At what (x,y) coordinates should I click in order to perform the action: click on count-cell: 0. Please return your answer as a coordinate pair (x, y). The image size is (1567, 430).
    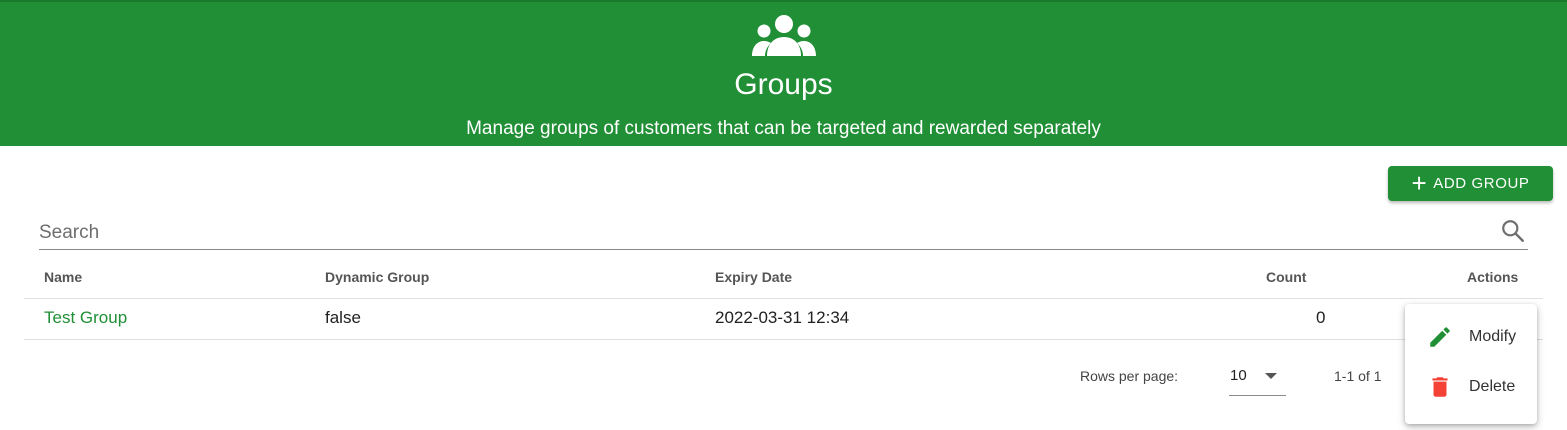
    Looking at the image, I should click on (1321, 317).